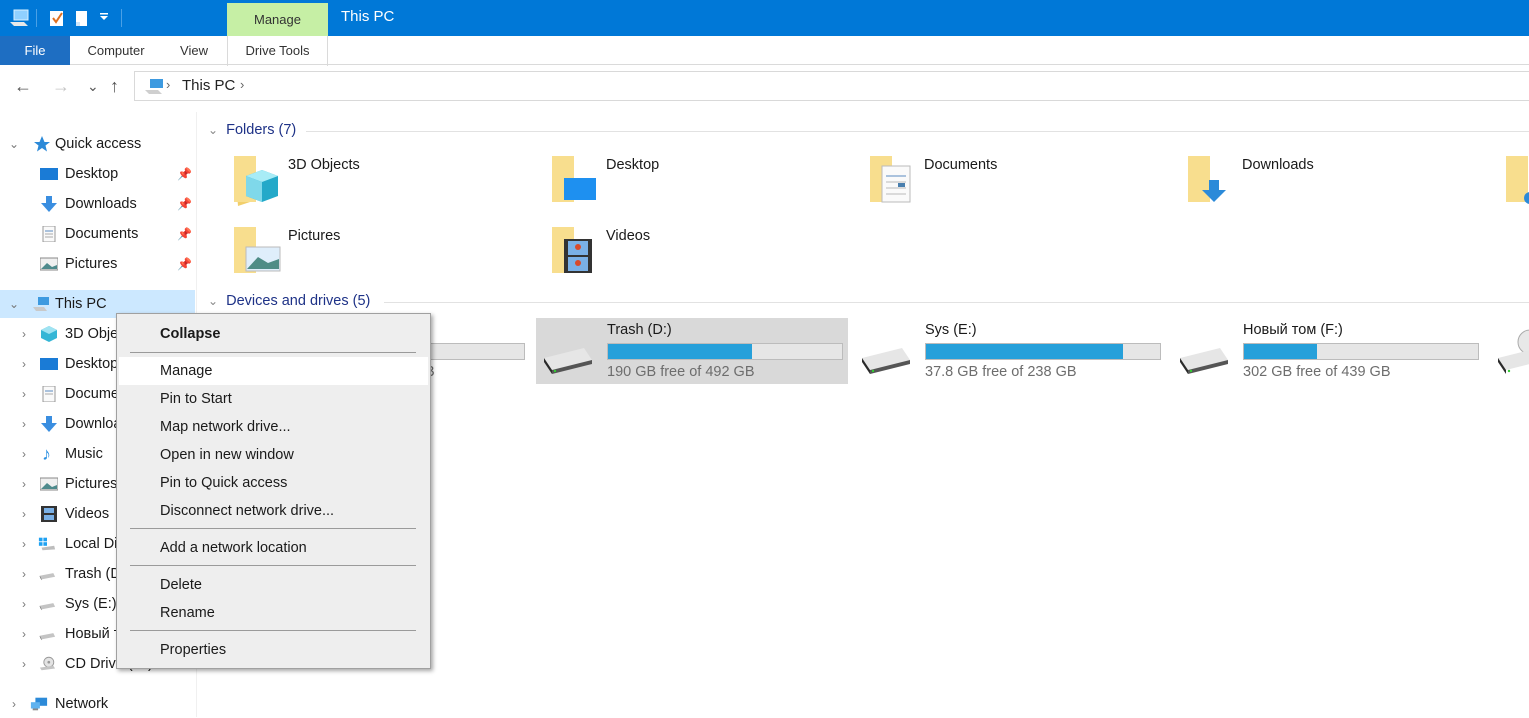  Describe the element at coordinates (97, 174) in the screenshot. I see `nav-quick-desktop: Desktop 📌` at that location.